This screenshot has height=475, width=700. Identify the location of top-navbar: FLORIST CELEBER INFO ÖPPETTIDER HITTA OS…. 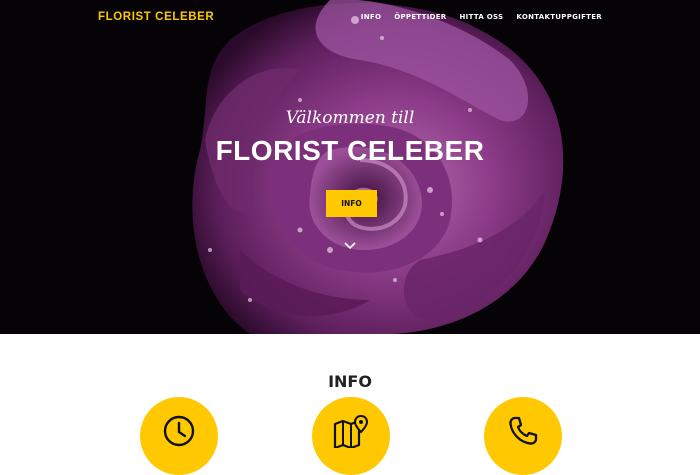
(350, 18).